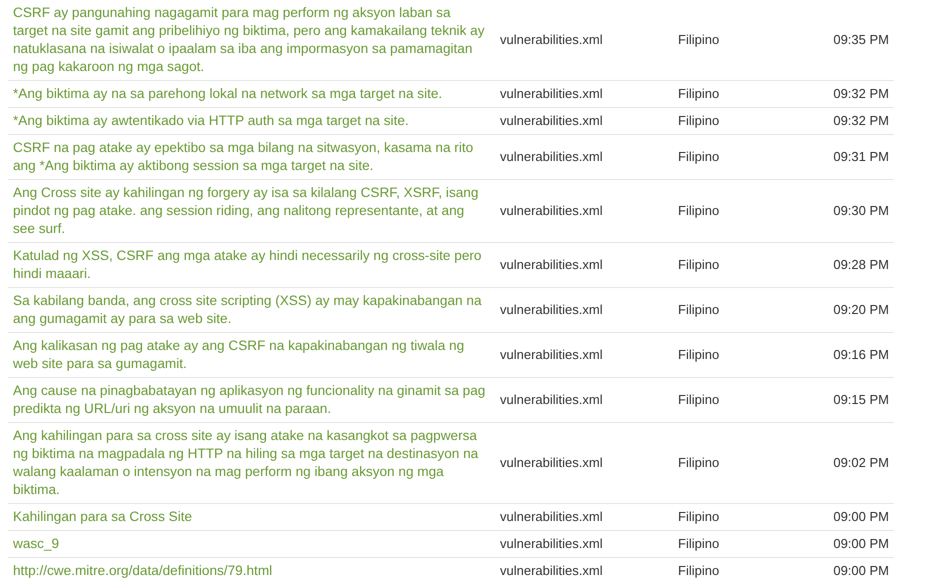 The width and height of the screenshot is (932, 581). What do you see at coordinates (251, 400) in the screenshot?
I see `translation-text: Ang cause na pinagbabatayan ng aplikasyon ng funcionality na ginamit sa pag predikta ng URL/uri ng aksyon na umuulit na paraan.` at bounding box center [251, 400].